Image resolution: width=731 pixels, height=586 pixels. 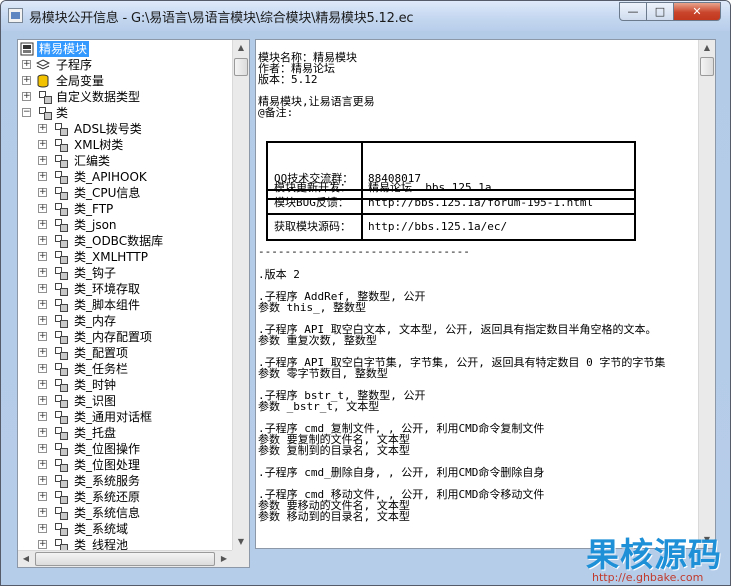 I want to click on tree-item-label: 类_XMLHTTP, so click(x=111, y=257).